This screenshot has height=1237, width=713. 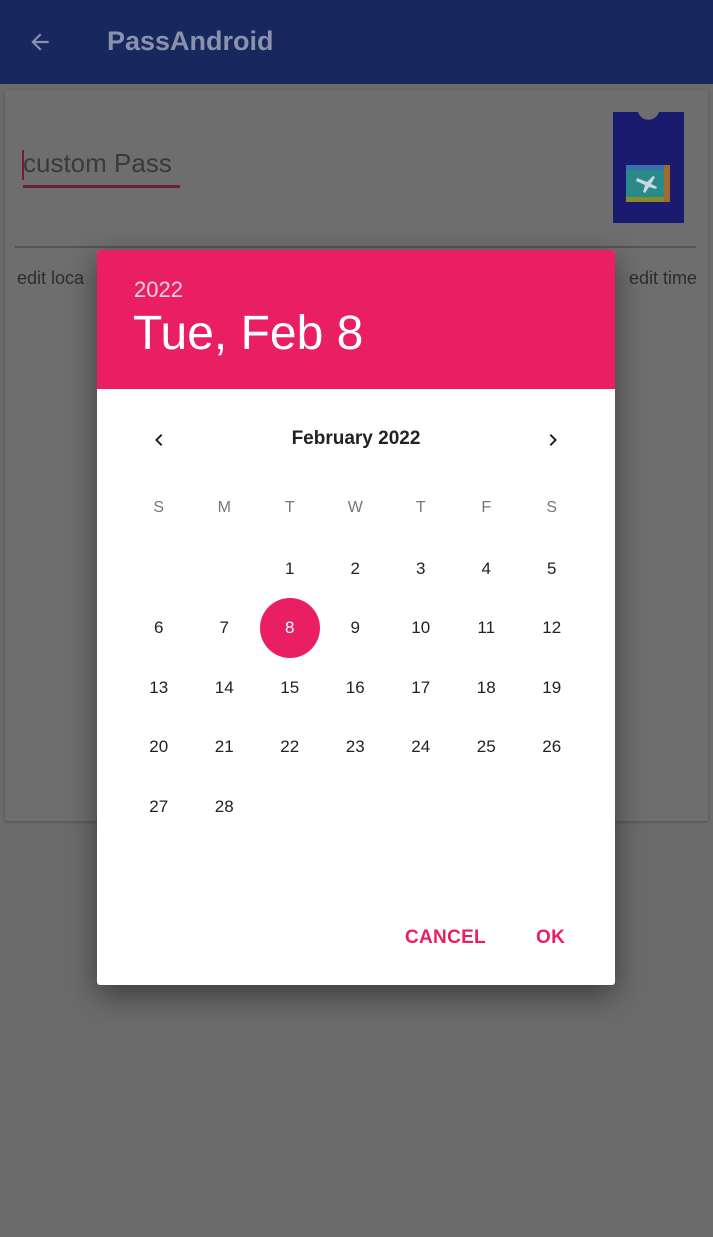 I want to click on calendar-day: 4, so click(x=487, y=569).